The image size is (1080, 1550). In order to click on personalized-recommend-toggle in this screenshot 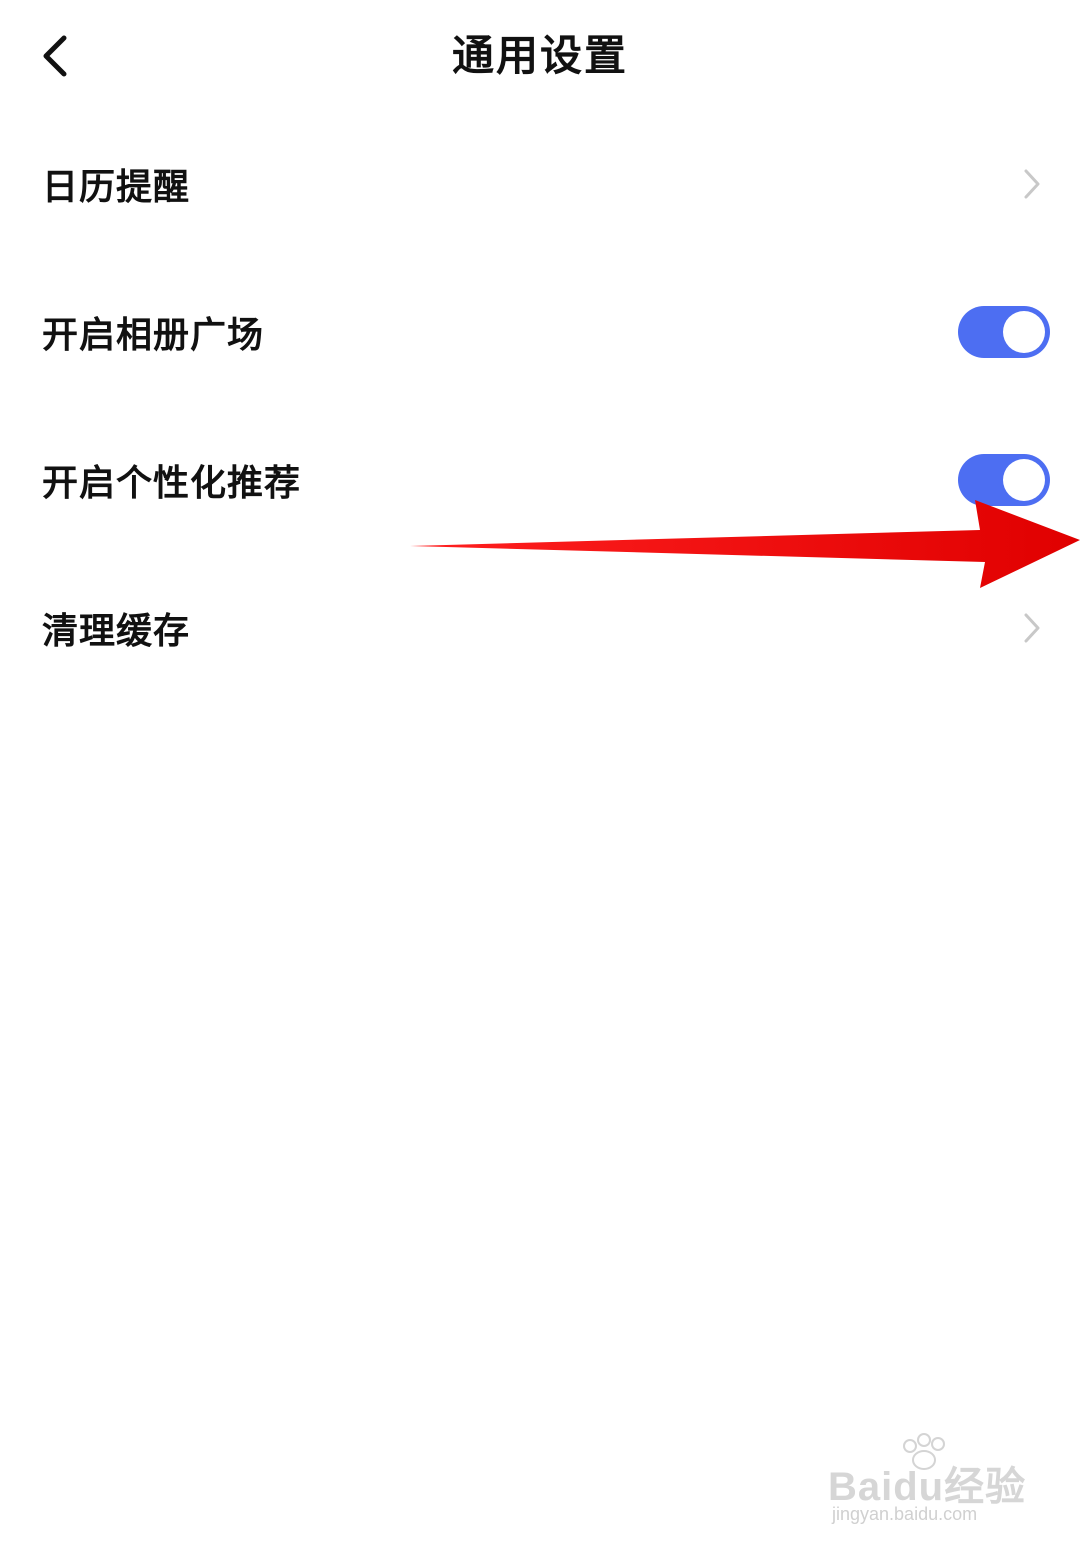, I will do `click(1004, 480)`.